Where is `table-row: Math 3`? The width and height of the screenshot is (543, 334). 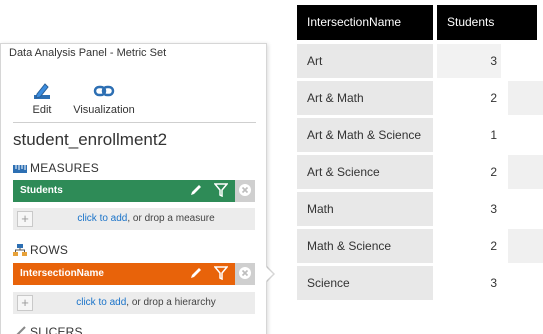
table-row: Math 3 is located at coordinates (420, 209).